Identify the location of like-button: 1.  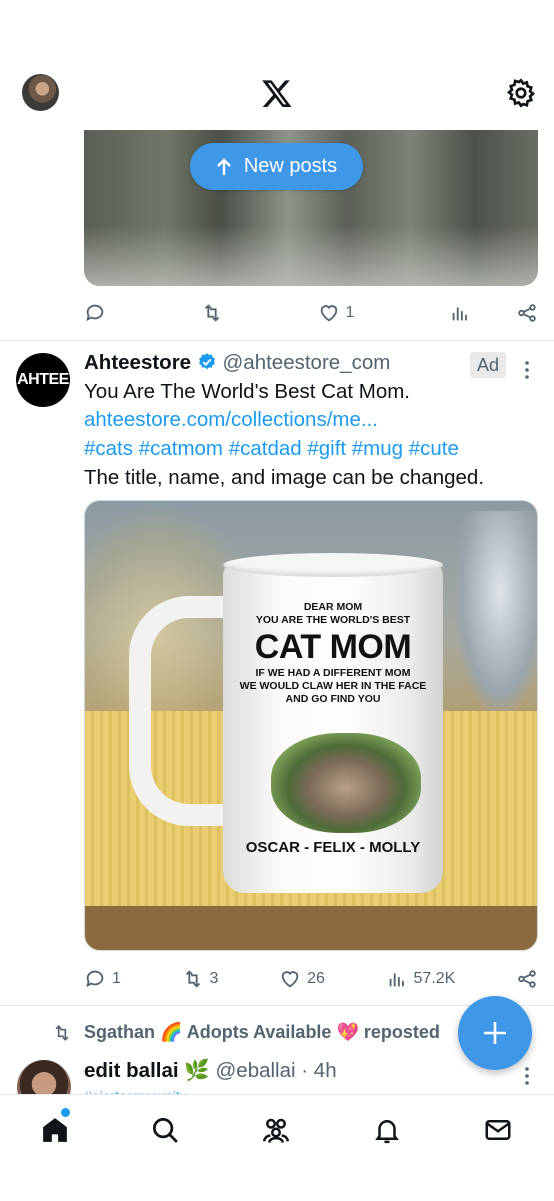
(336, 313).